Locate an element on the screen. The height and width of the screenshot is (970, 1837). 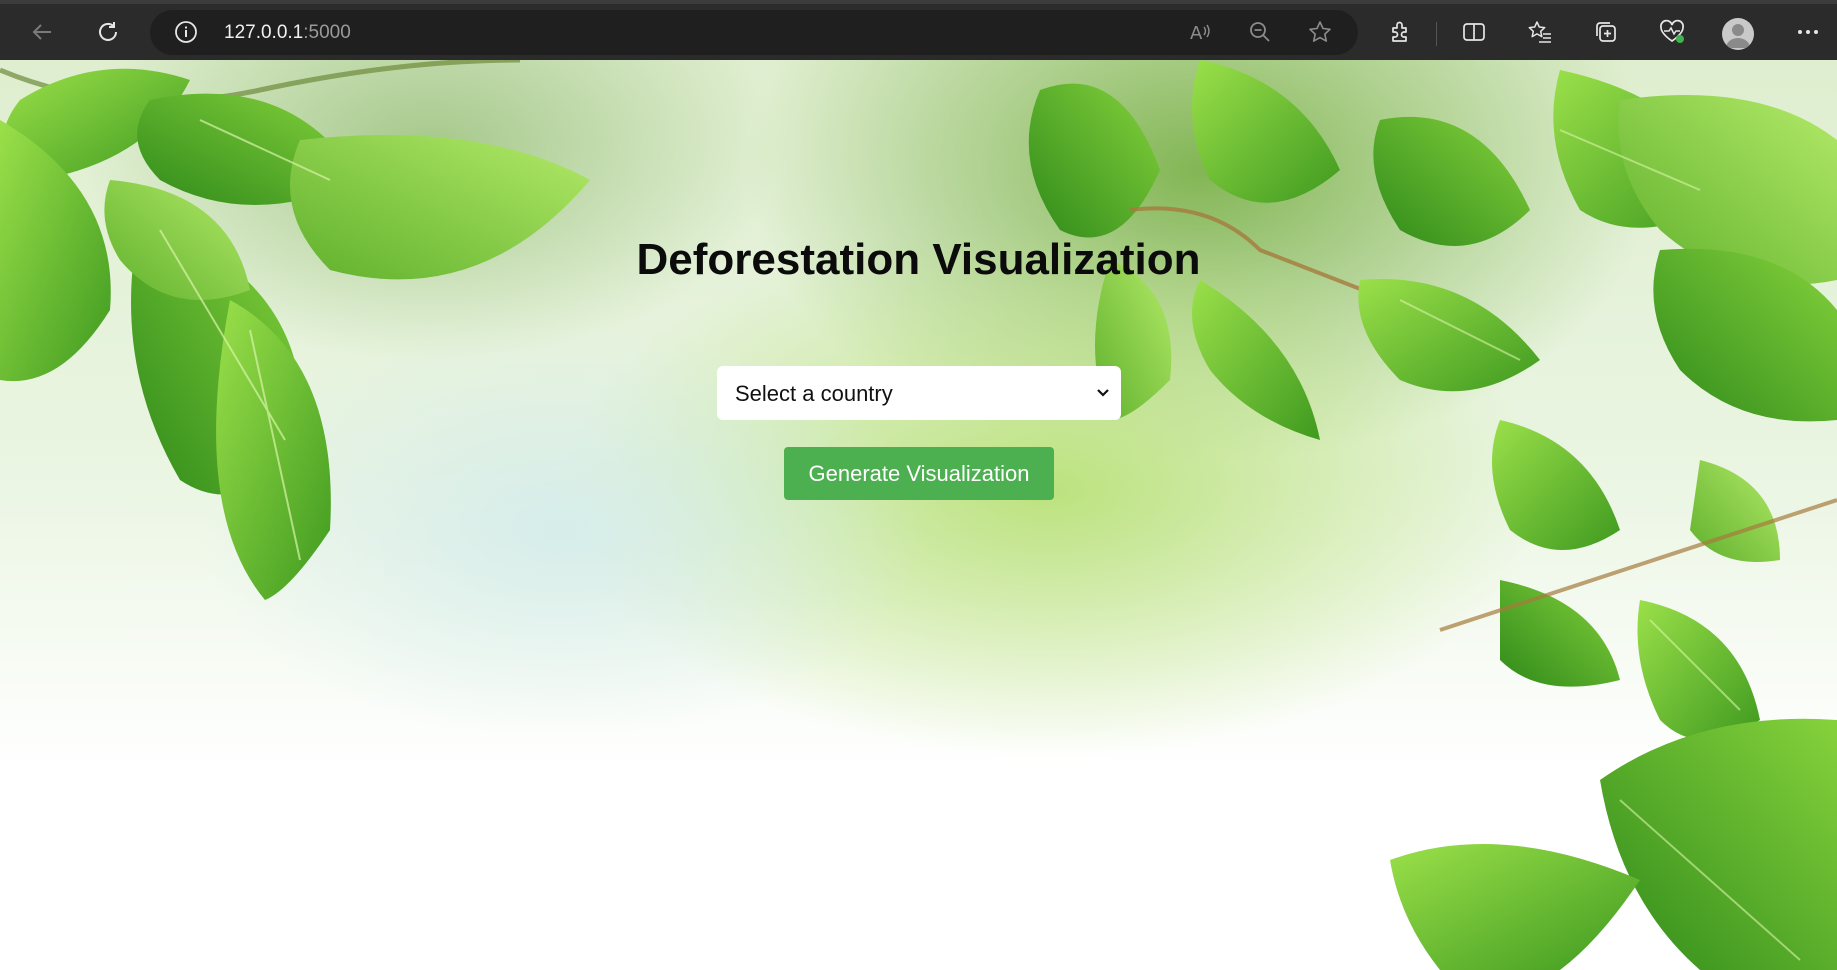
url-text: 127.0.0.1:5000 is located at coordinates (287, 33).